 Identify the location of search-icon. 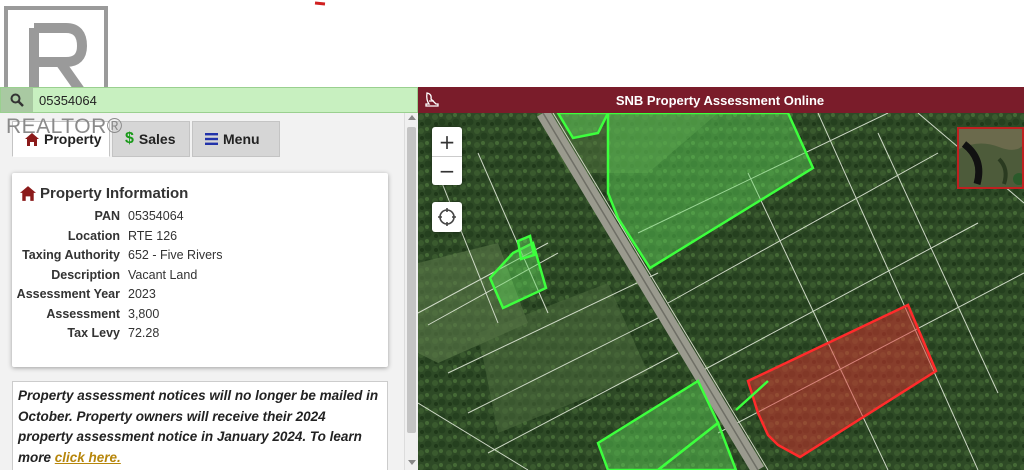
(17, 100).